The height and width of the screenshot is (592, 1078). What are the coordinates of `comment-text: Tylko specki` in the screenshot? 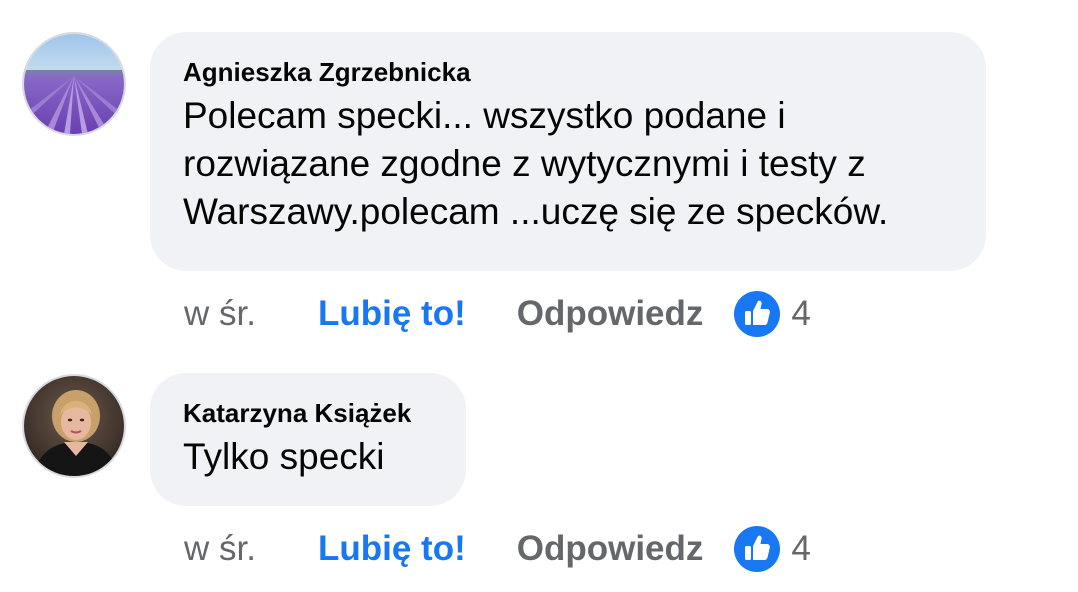 It's located at (284, 456).